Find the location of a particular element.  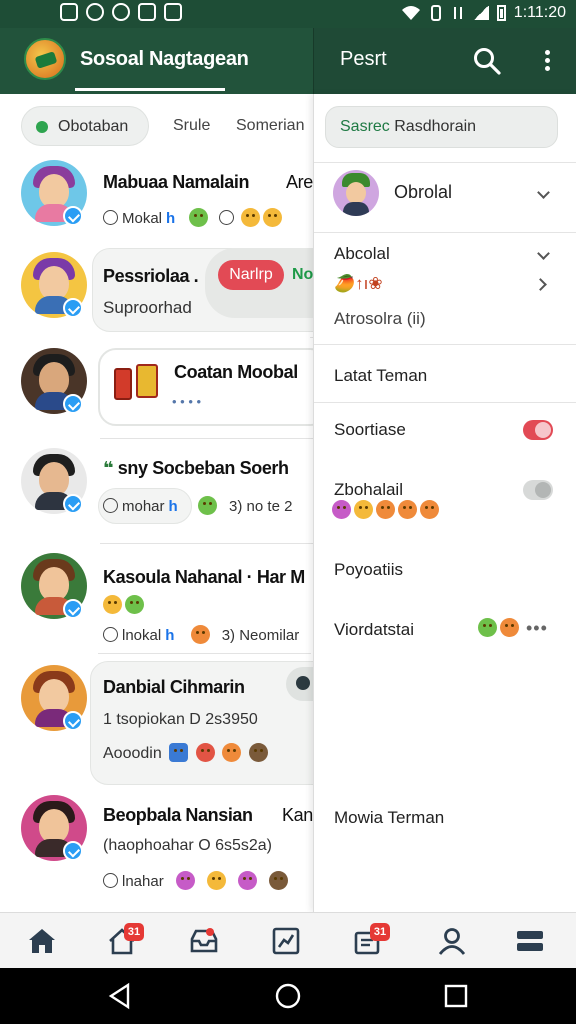

menu-item-mowia-terman: Mowia Terman is located at coordinates (389, 818).